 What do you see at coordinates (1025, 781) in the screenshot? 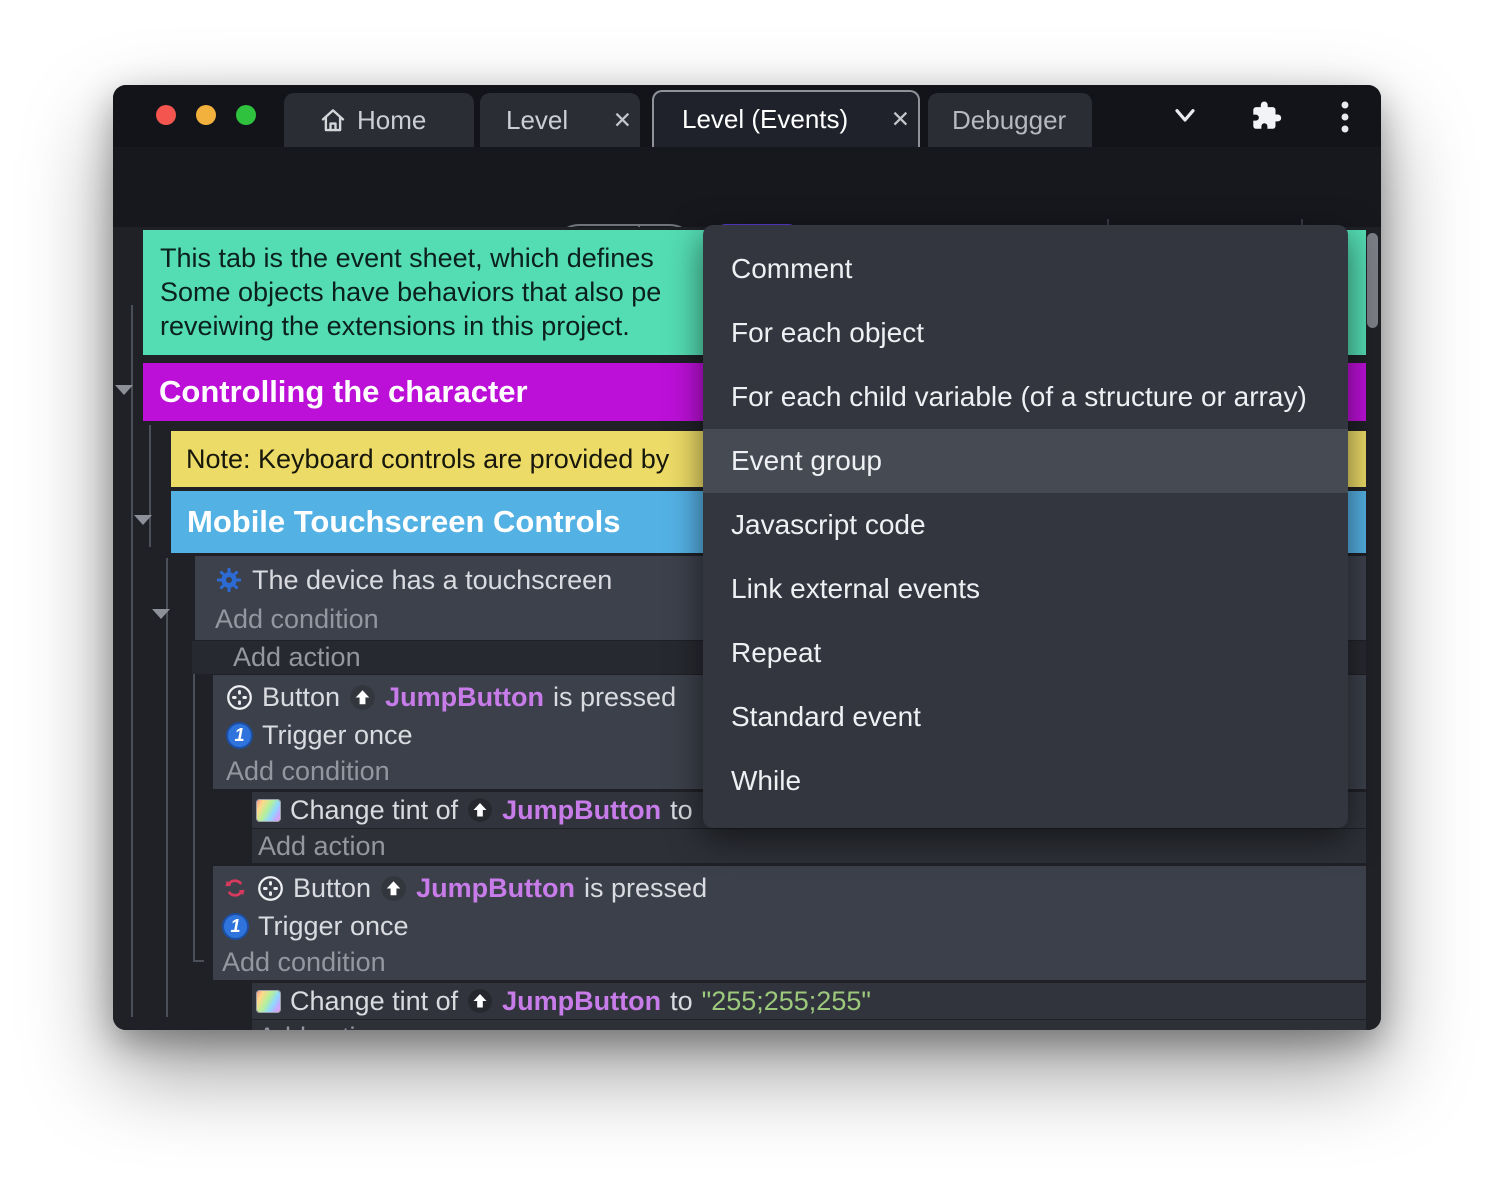
I see `menu-item-while: While` at bounding box center [1025, 781].